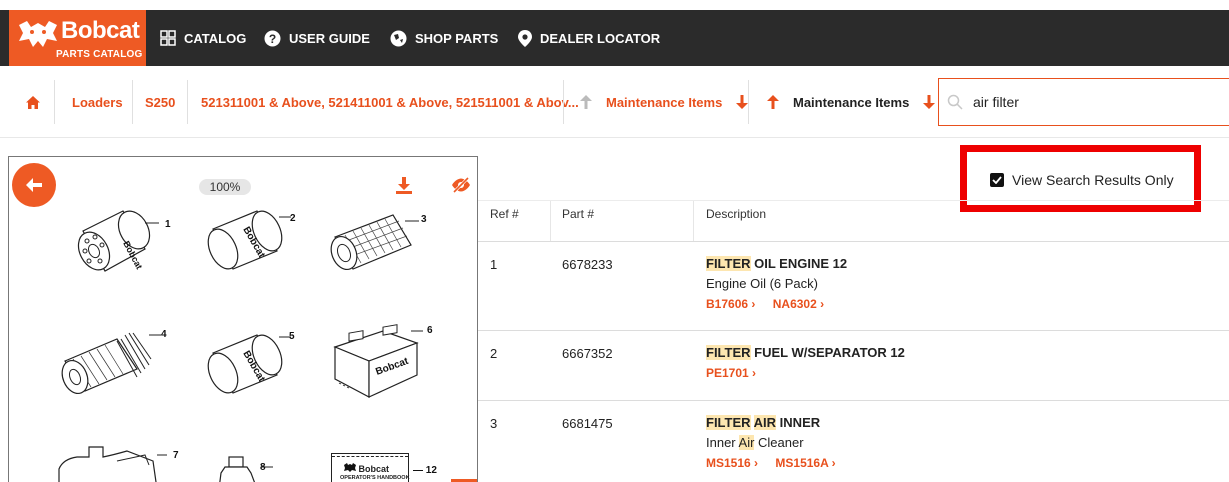 This screenshot has height=482, width=1229. What do you see at coordinates (168, 38) in the screenshot?
I see `grid-icon` at bounding box center [168, 38].